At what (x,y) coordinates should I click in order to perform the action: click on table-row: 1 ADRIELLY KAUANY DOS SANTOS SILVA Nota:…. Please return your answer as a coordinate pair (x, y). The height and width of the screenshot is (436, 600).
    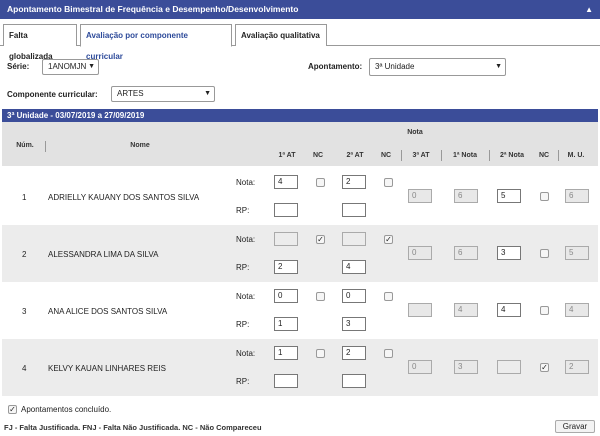
    Looking at the image, I should click on (300, 196).